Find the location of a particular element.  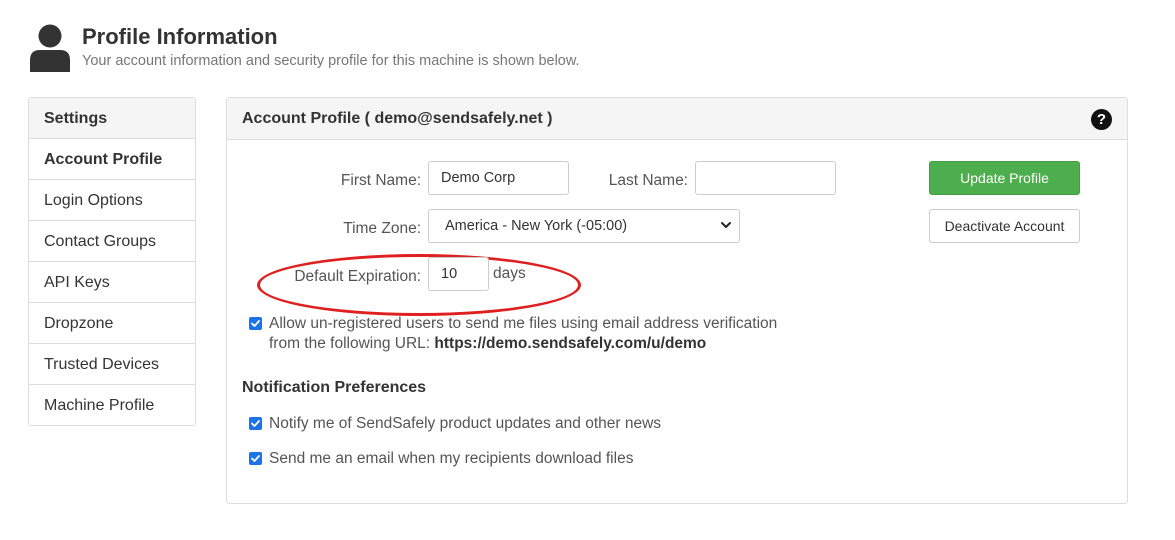

update-profile-button: Update Profile is located at coordinates (1004, 178).